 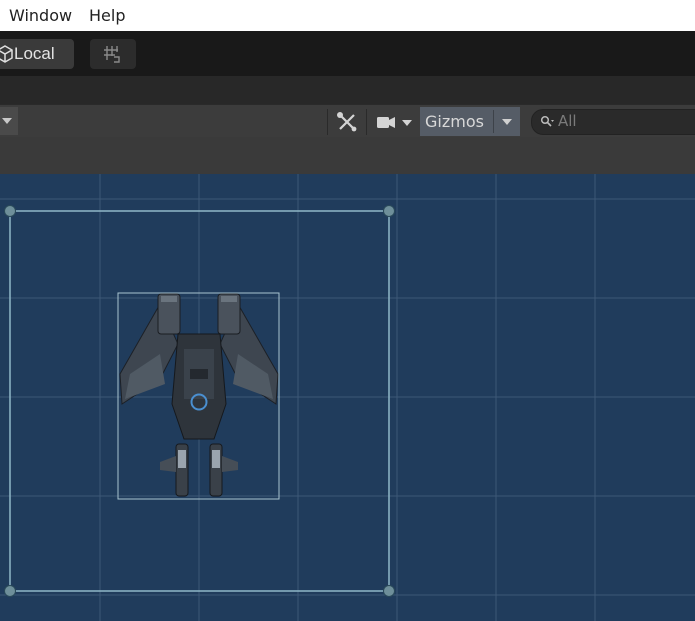 I want to click on scene-overlay-strip, so click(x=347, y=155).